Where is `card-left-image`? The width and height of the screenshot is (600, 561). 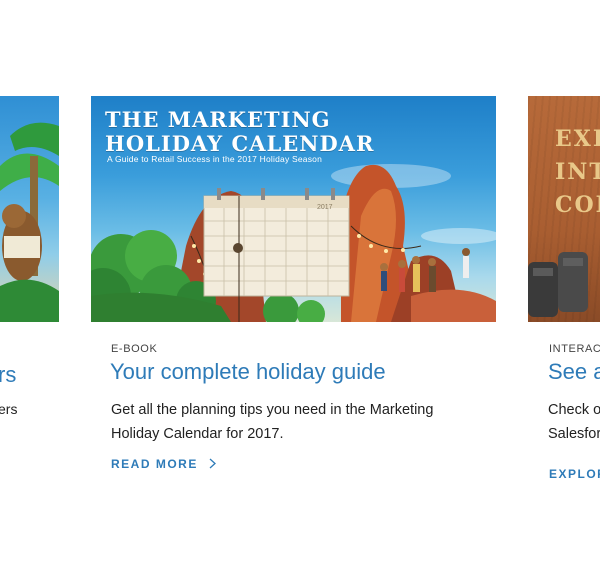
card-left-image is located at coordinates (29, 209).